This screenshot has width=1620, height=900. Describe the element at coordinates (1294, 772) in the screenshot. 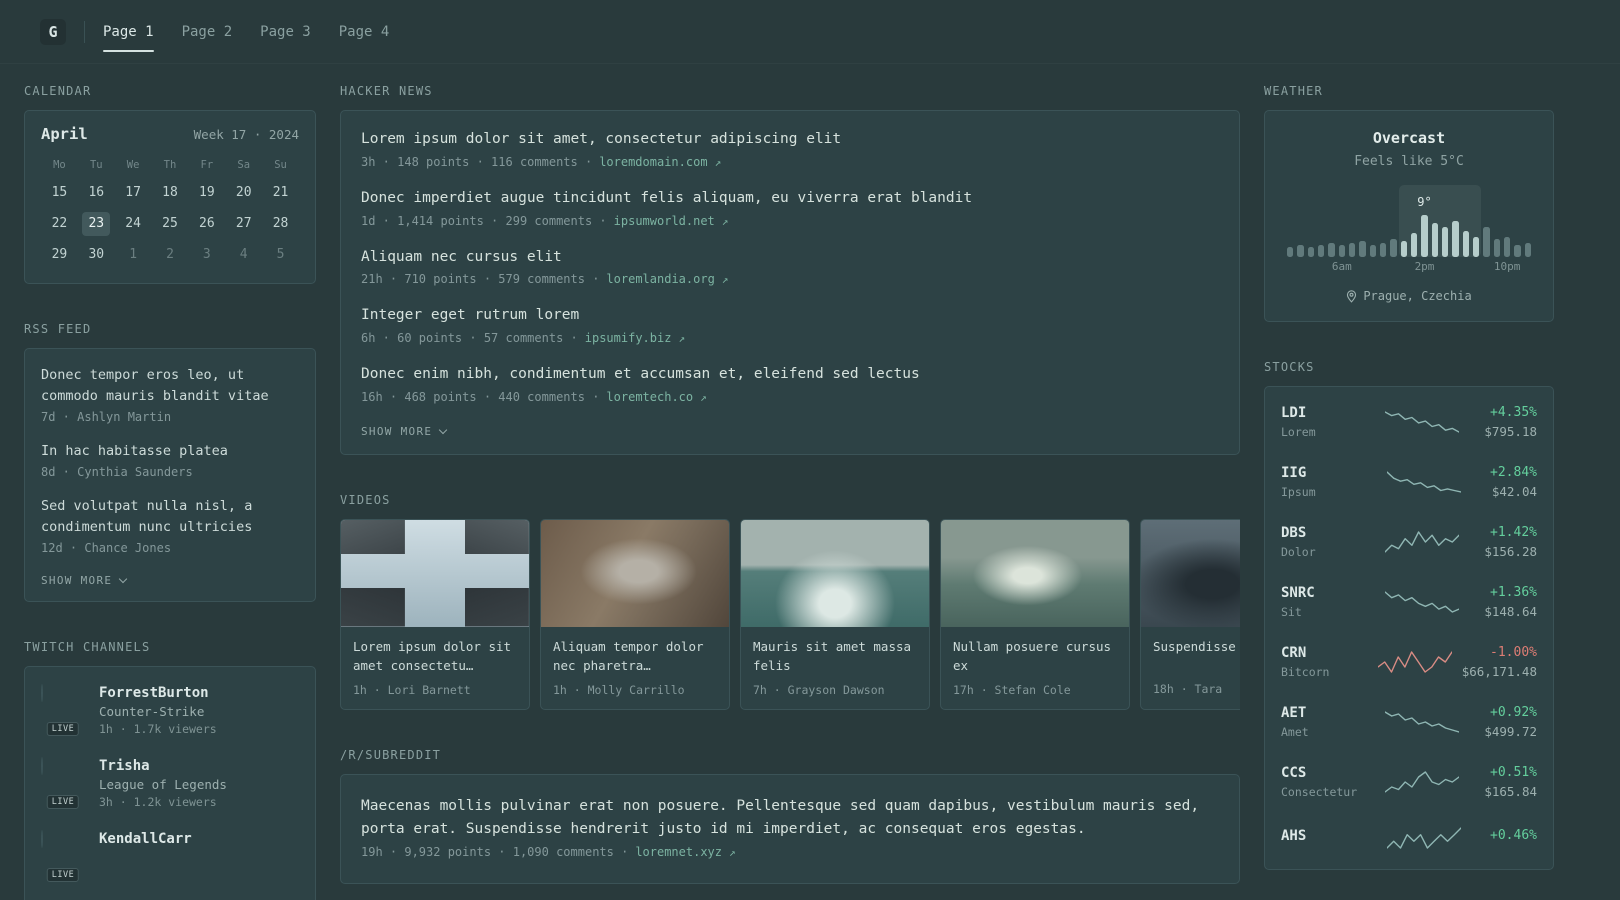

I see `stock-symbol: CCS` at that location.